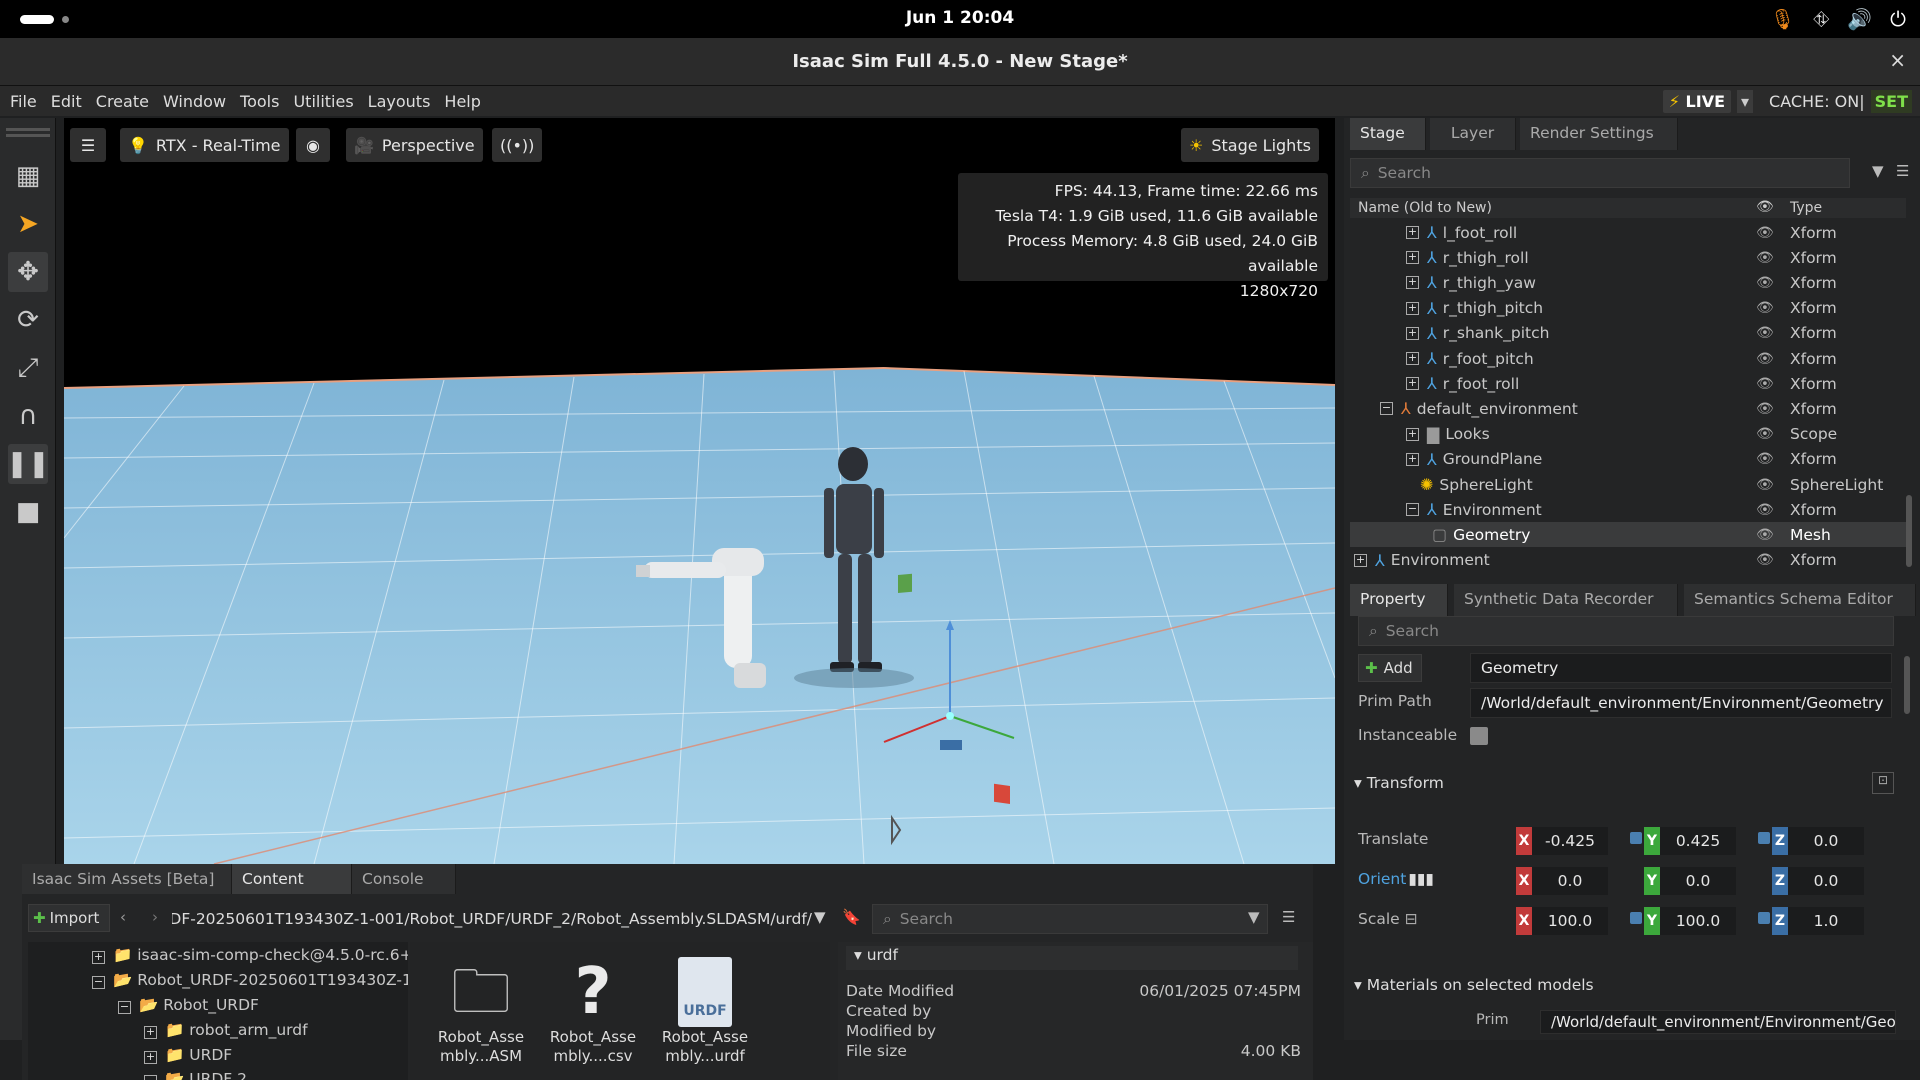 The width and height of the screenshot is (1920, 1080). What do you see at coordinates (1399, 783) in the screenshot?
I see `transform-section-header: ▾ Transform` at bounding box center [1399, 783].